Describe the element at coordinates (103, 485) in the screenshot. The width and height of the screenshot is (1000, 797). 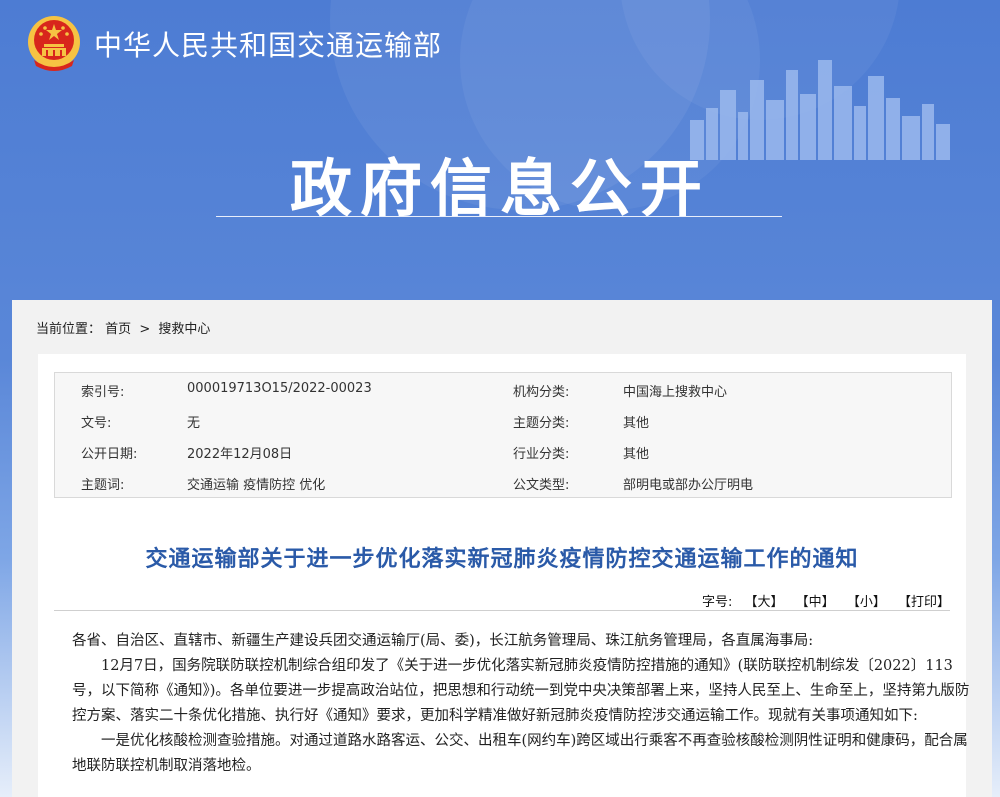
I see `metadata-key: 主题词:` at that location.